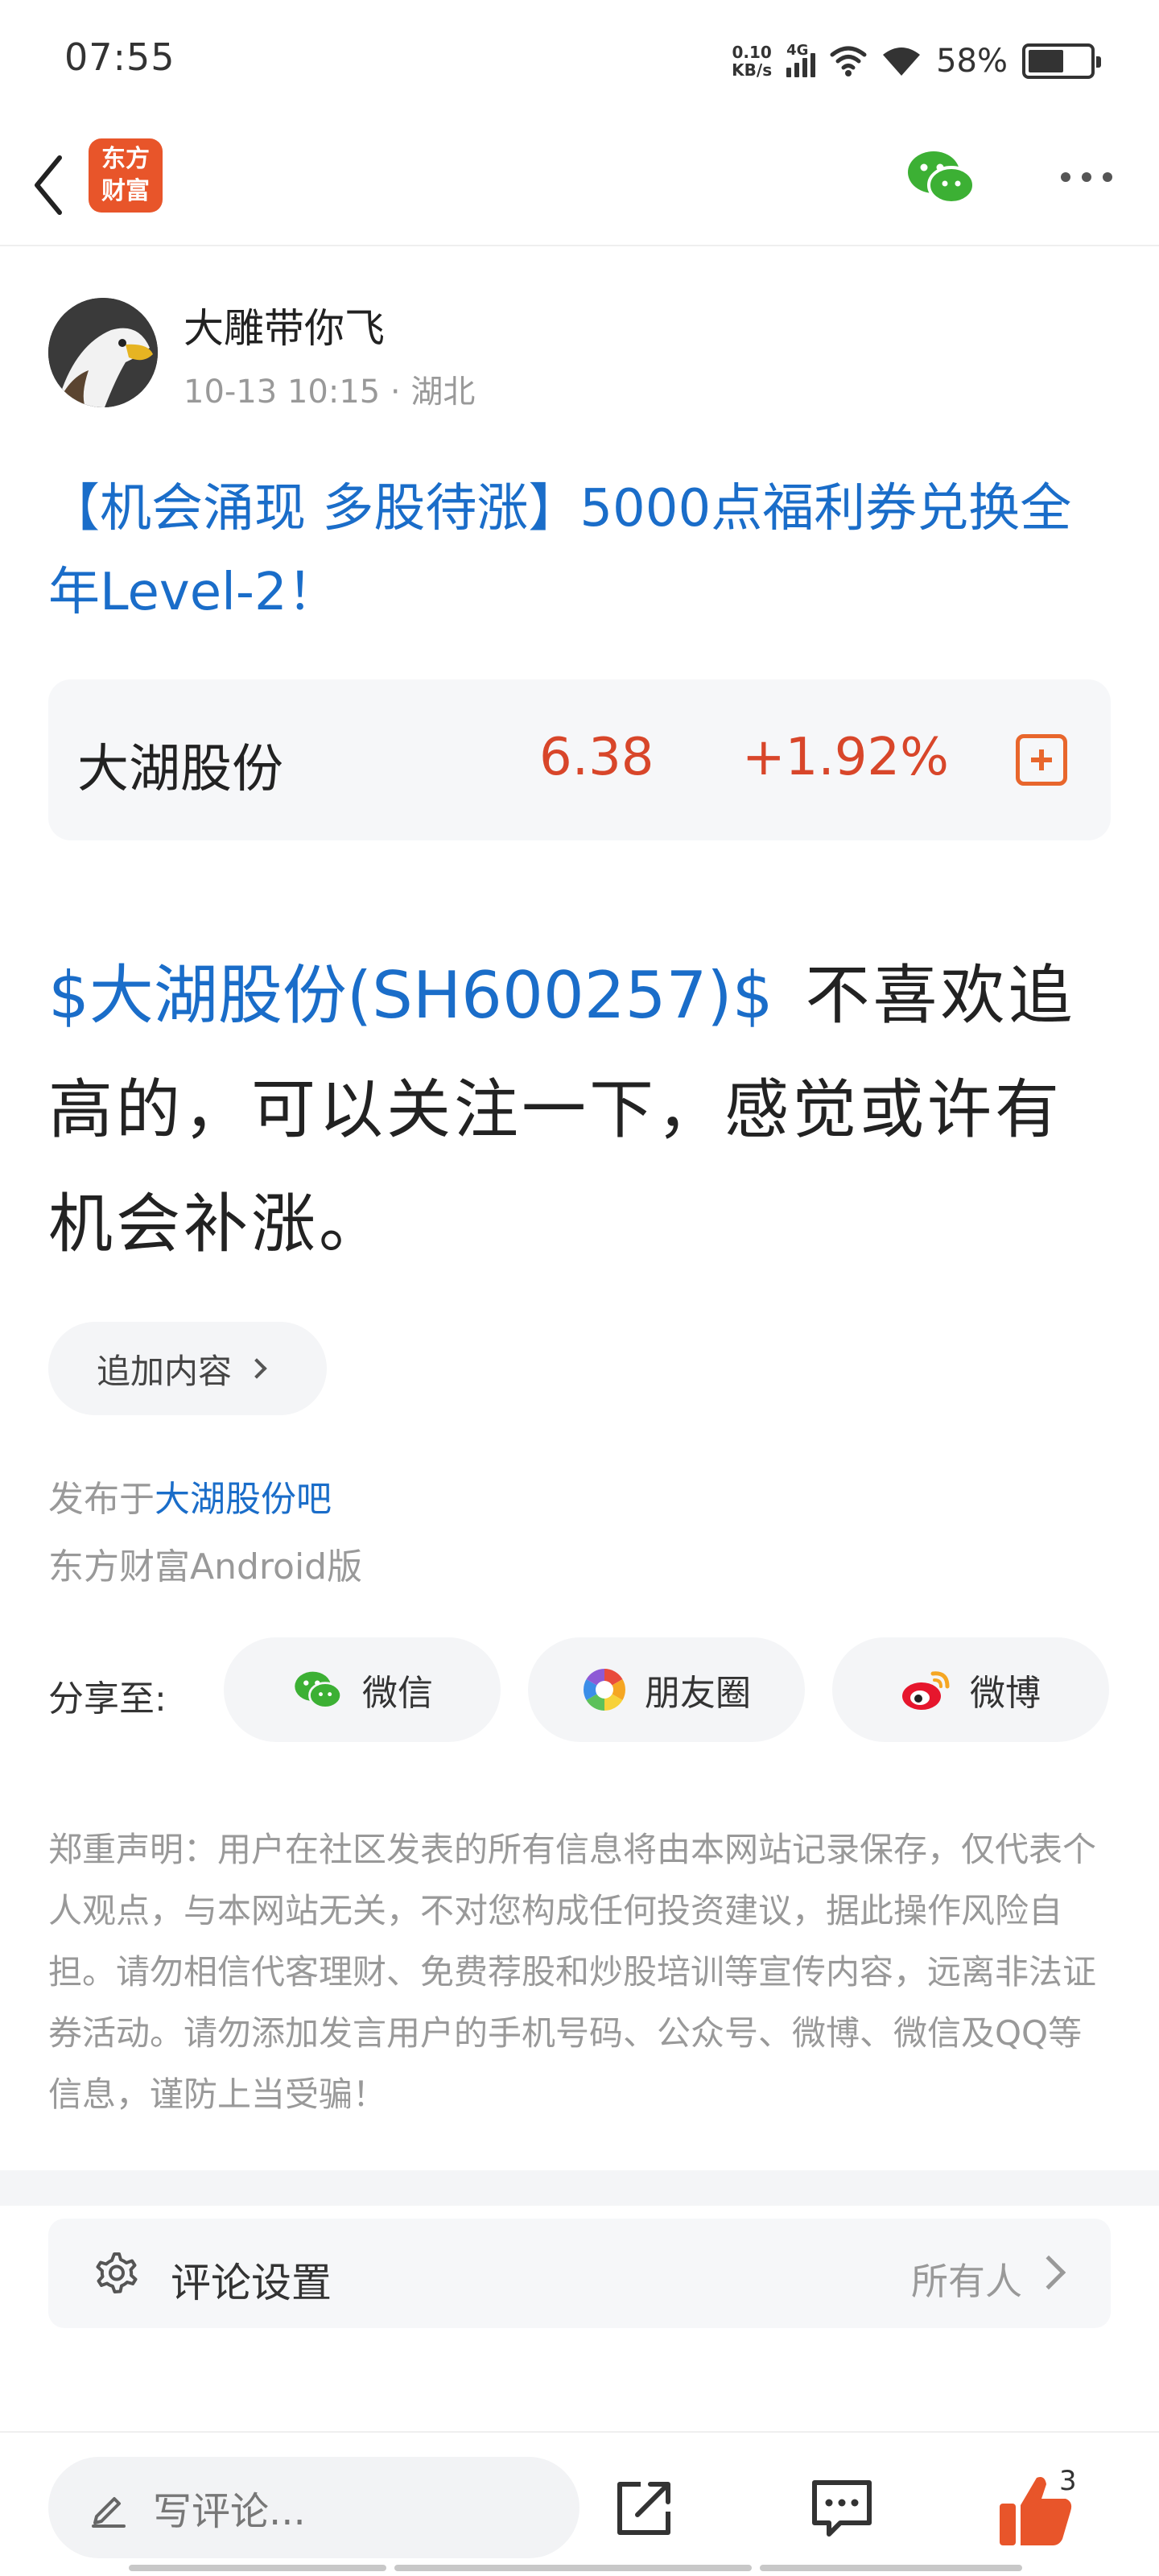 This screenshot has width=1159, height=2576. I want to click on eagle-avatar-image, so click(103, 352).